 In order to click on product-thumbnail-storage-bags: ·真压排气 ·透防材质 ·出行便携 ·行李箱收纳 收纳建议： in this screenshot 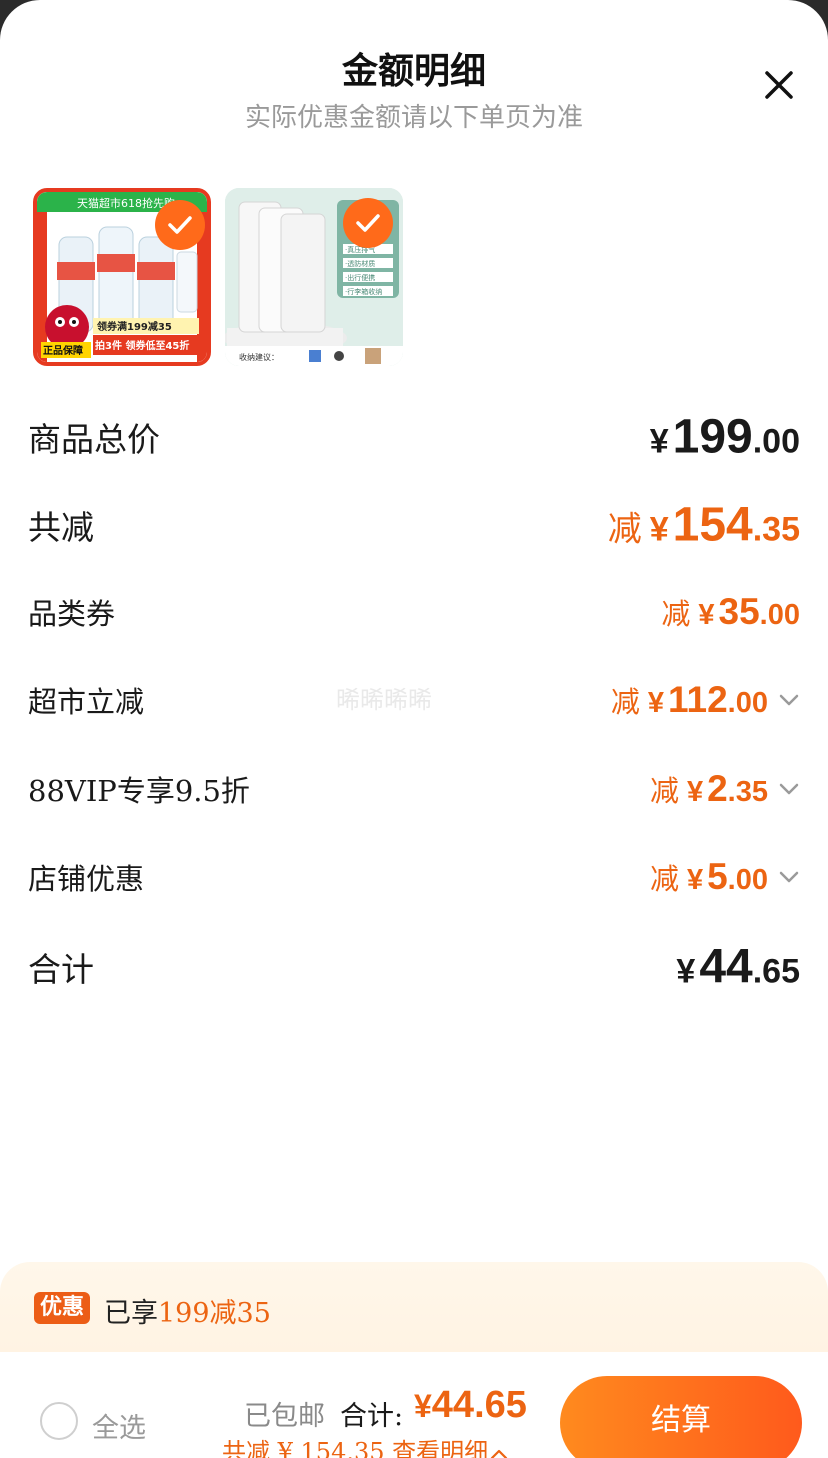, I will do `click(314, 277)`.